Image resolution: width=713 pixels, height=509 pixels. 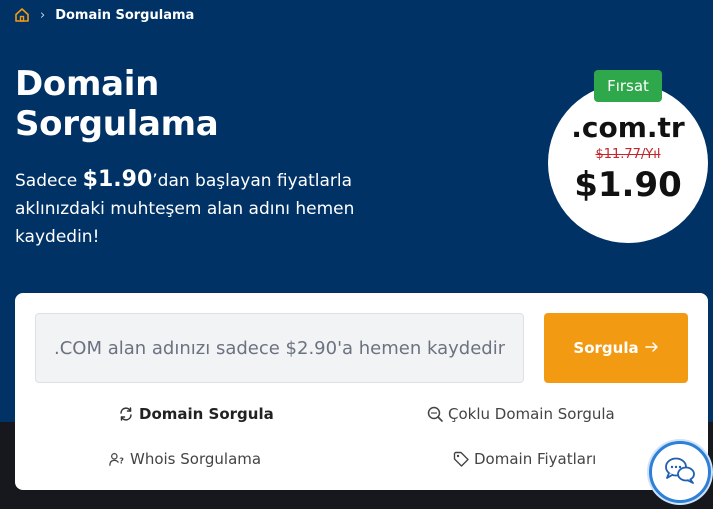 I want to click on chat-widget-button, so click(x=680, y=472).